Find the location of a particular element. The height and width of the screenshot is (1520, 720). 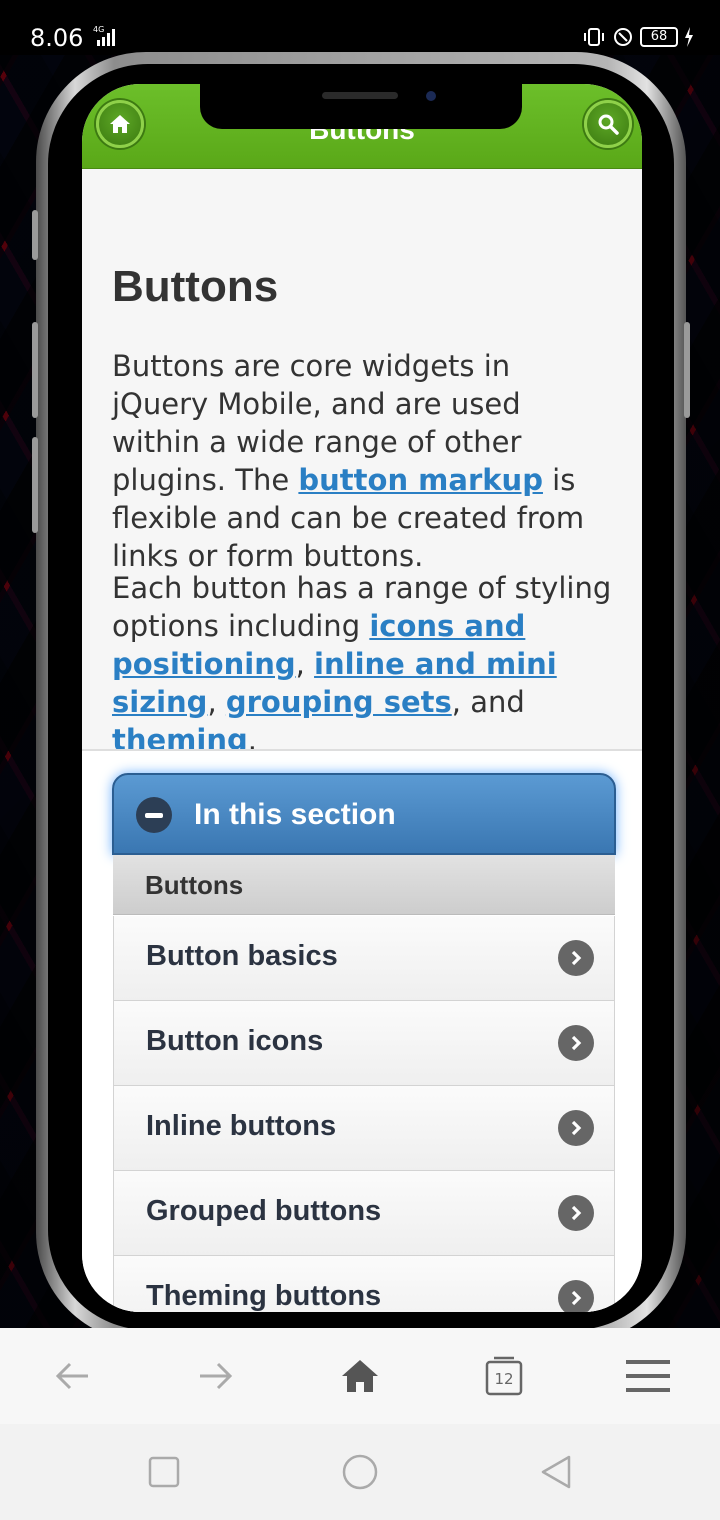

back-button is located at coordinates (72, 1376).